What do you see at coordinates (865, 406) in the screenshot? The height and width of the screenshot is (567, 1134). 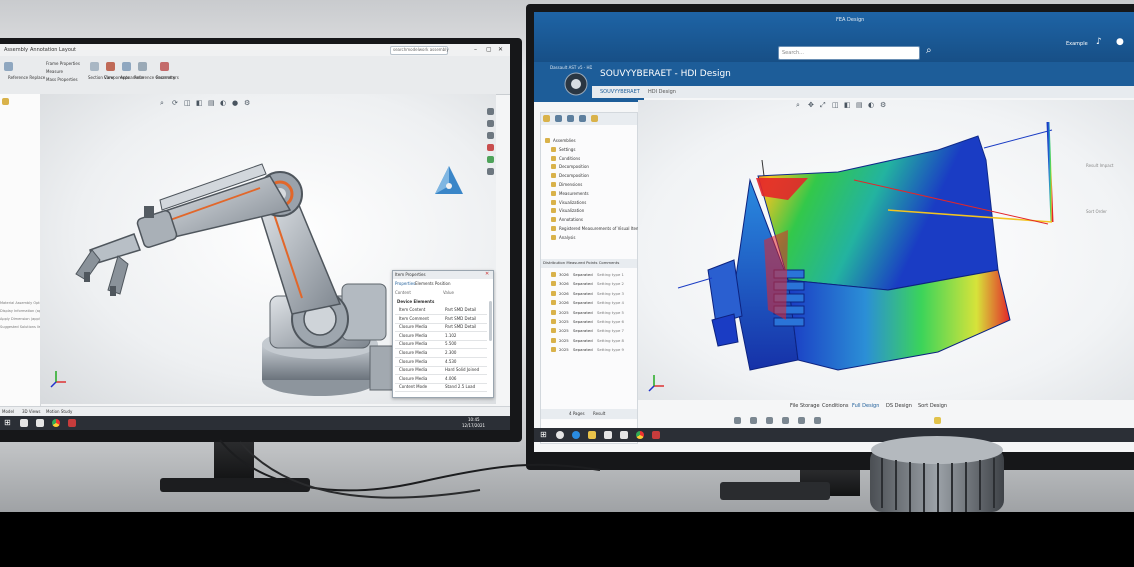 I see `tab-full-design: Full Design` at bounding box center [865, 406].